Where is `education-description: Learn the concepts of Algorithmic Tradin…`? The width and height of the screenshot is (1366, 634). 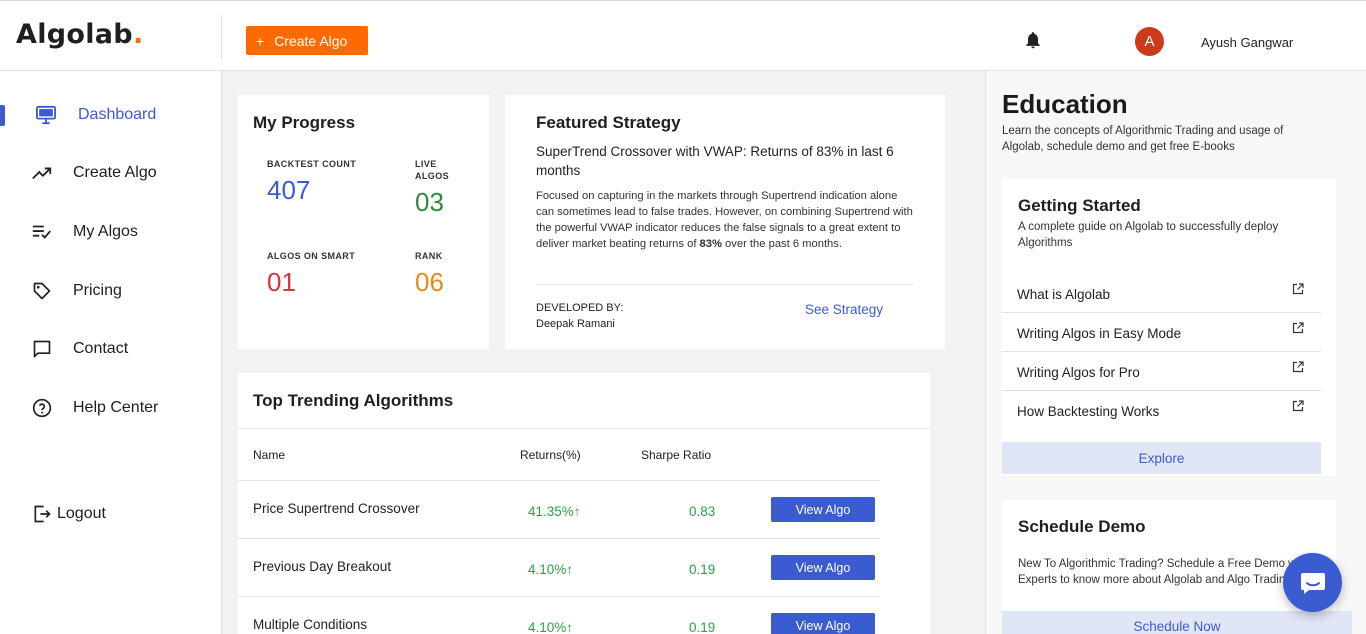 education-description: Learn the concepts of Algorithmic Tradin… is located at coordinates (1143, 139).